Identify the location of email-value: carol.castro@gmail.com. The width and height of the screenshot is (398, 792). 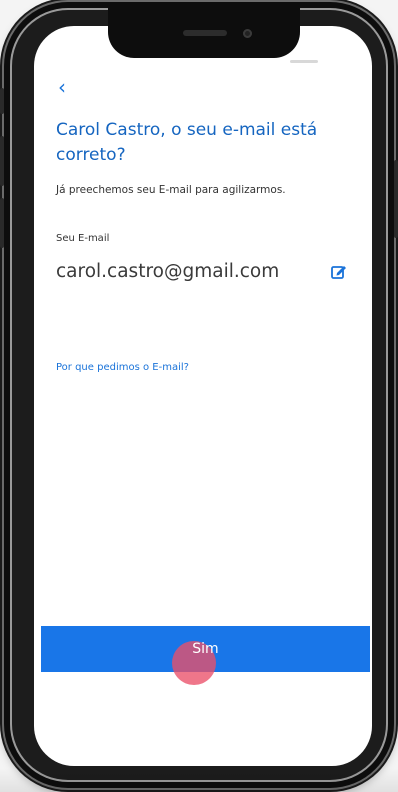
(168, 271).